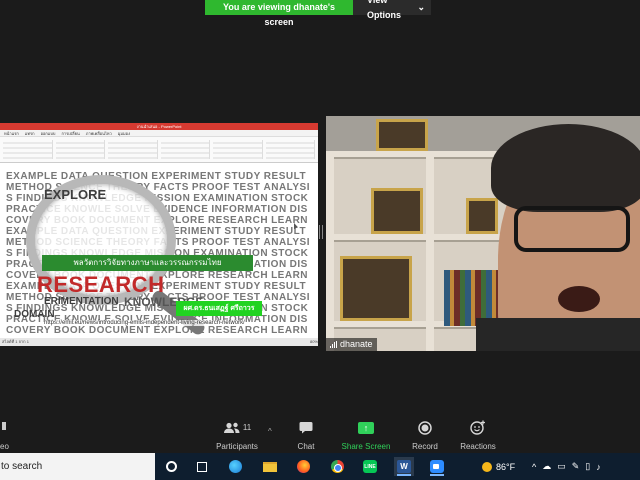  Describe the element at coordinates (384, 10) in the screenshot. I see `view-options-label: View Options` at that location.